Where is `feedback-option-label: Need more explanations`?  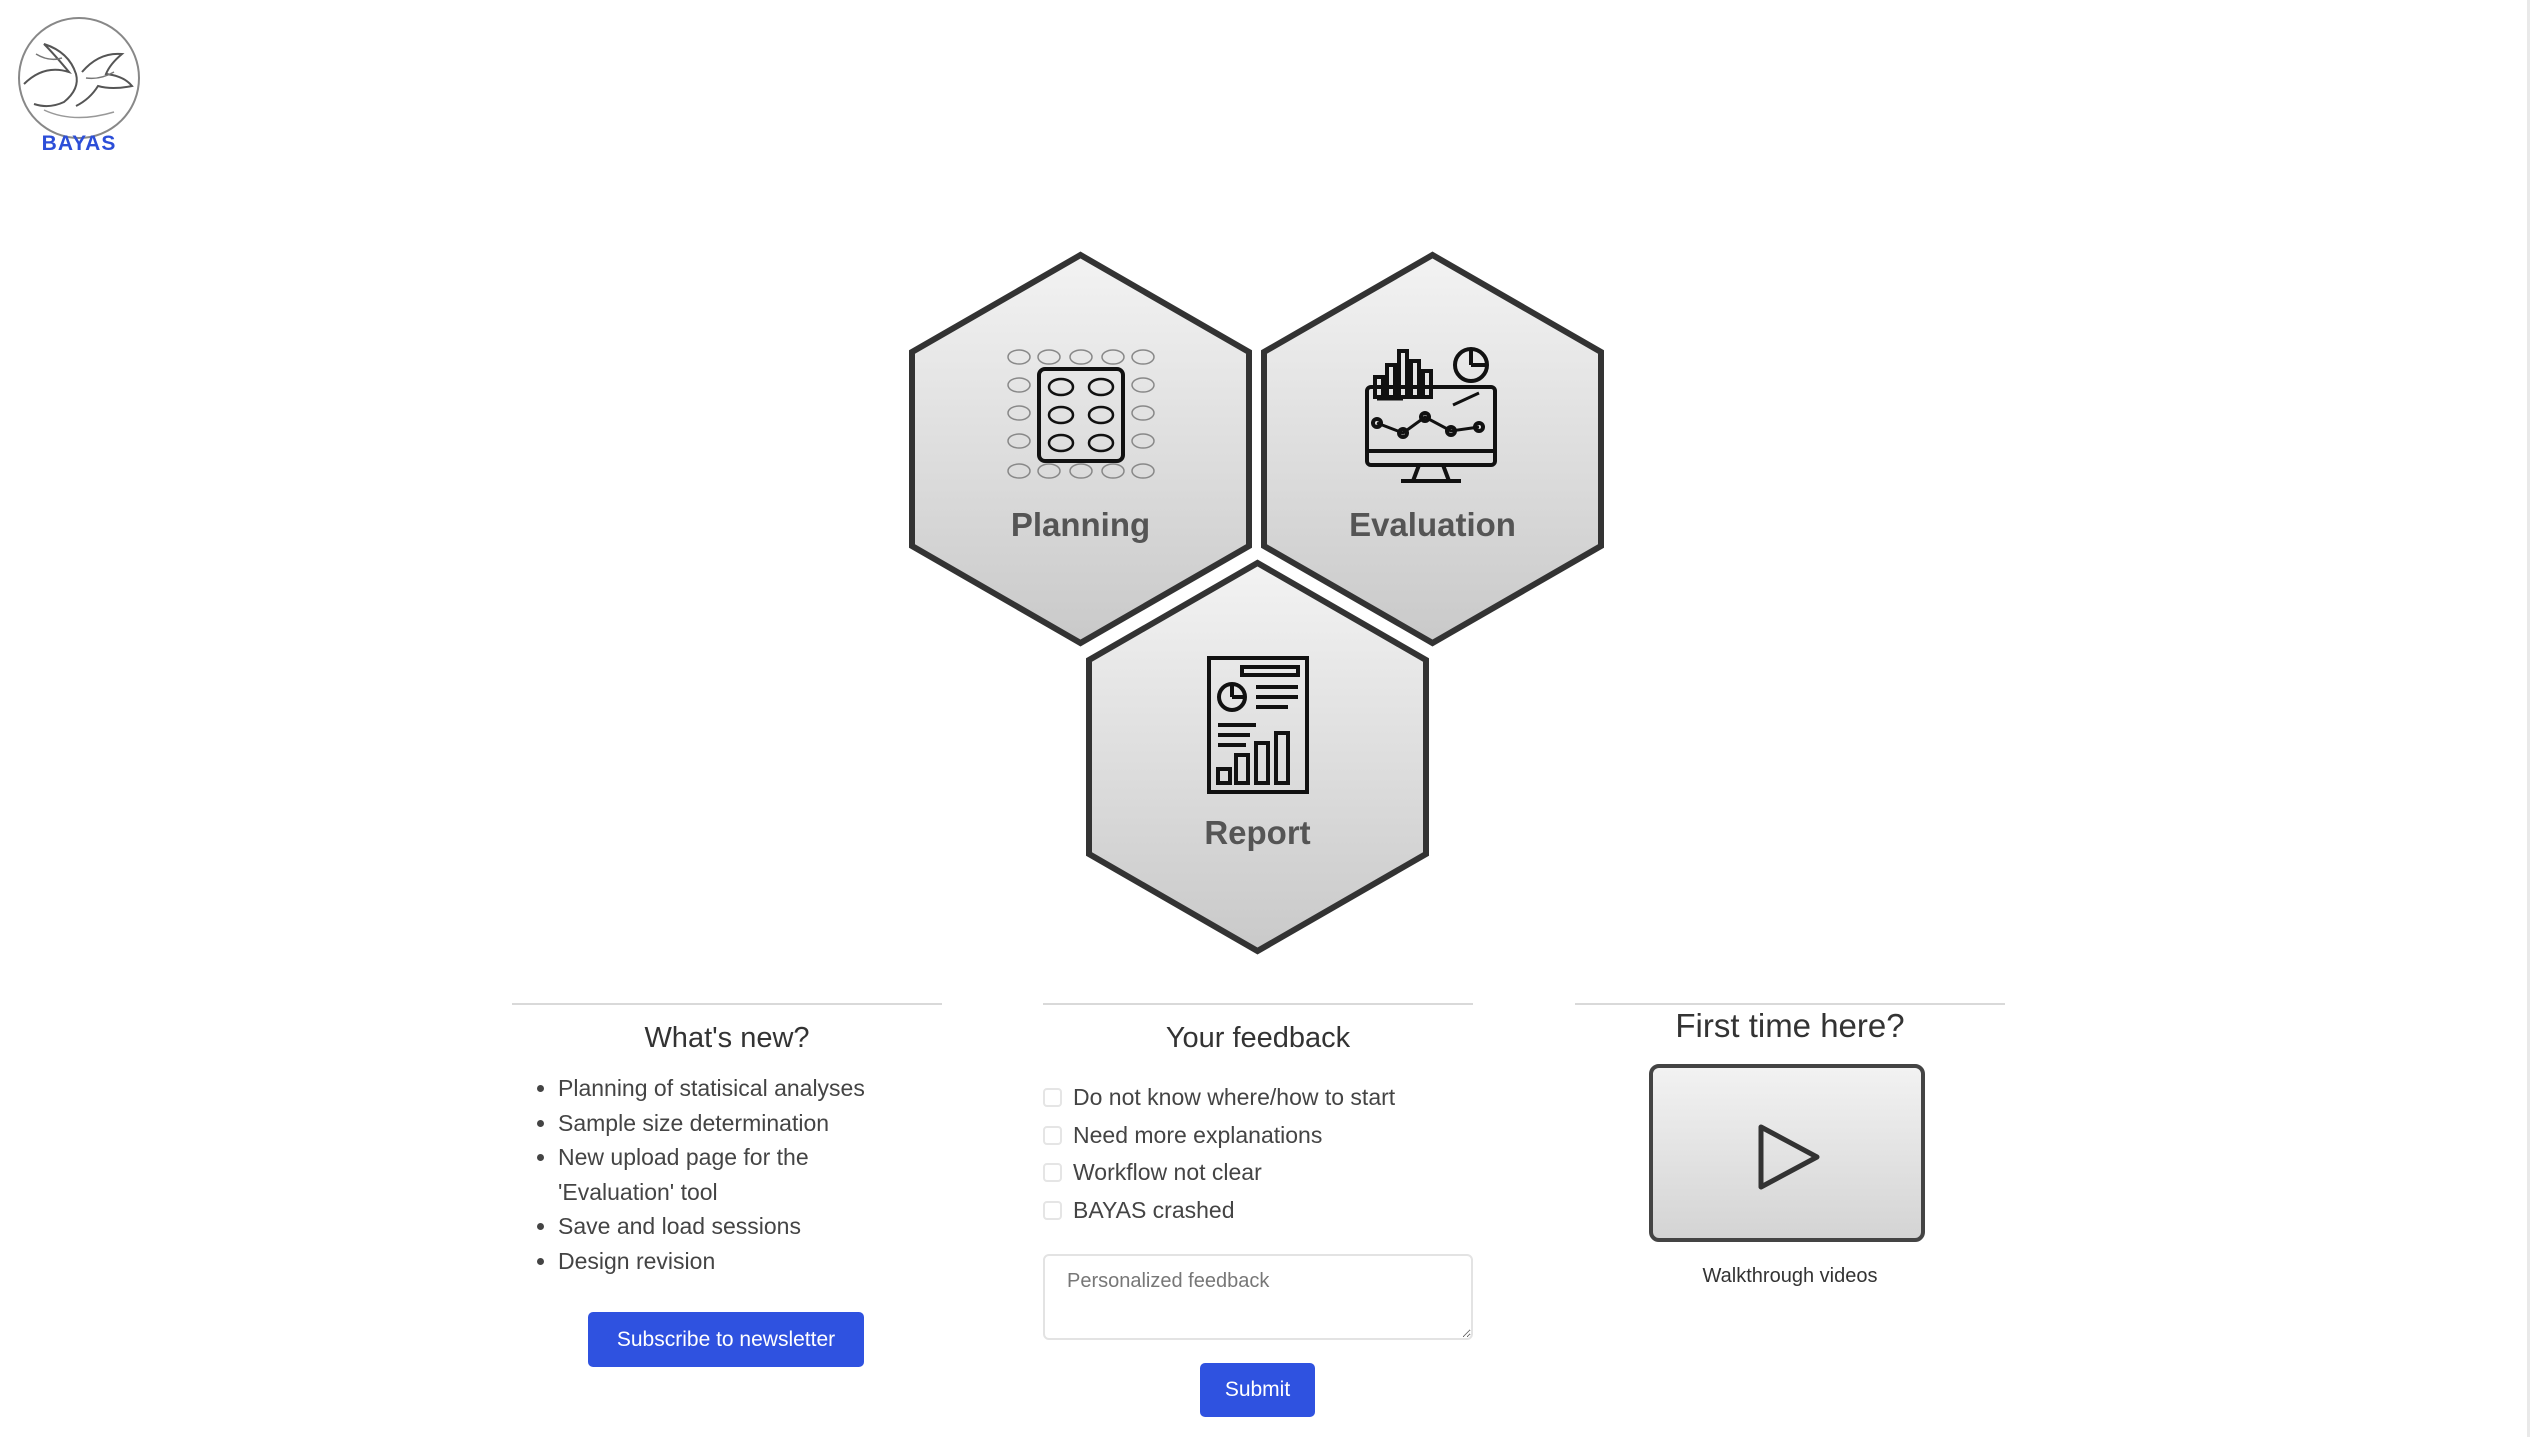 feedback-option-label: Need more explanations is located at coordinates (1198, 1134).